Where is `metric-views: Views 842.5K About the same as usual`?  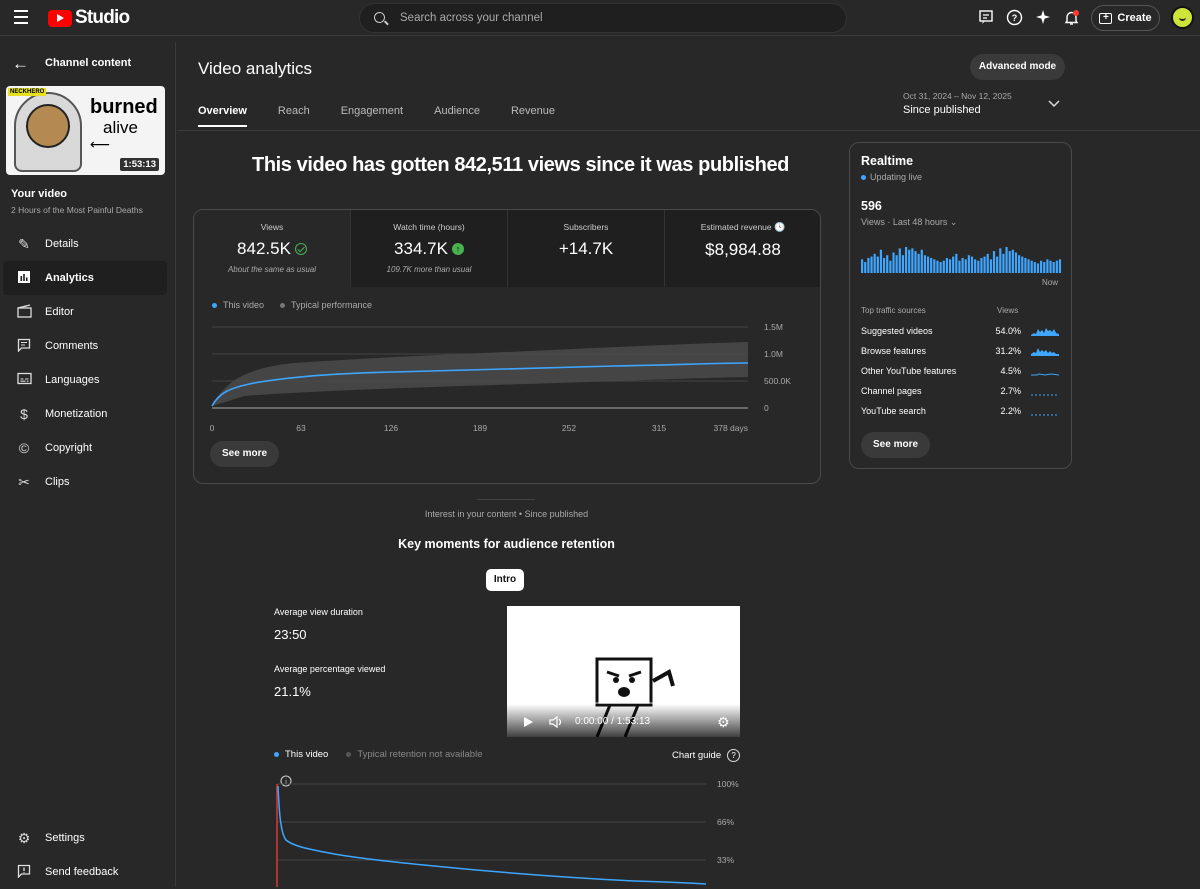 metric-views: Views 842.5K About the same as usual is located at coordinates (272, 248).